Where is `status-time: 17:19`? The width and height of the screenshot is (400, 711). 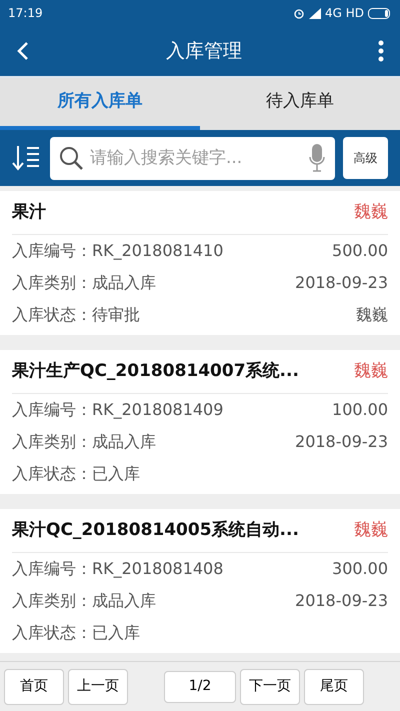
status-time: 17:19 is located at coordinates (25, 13).